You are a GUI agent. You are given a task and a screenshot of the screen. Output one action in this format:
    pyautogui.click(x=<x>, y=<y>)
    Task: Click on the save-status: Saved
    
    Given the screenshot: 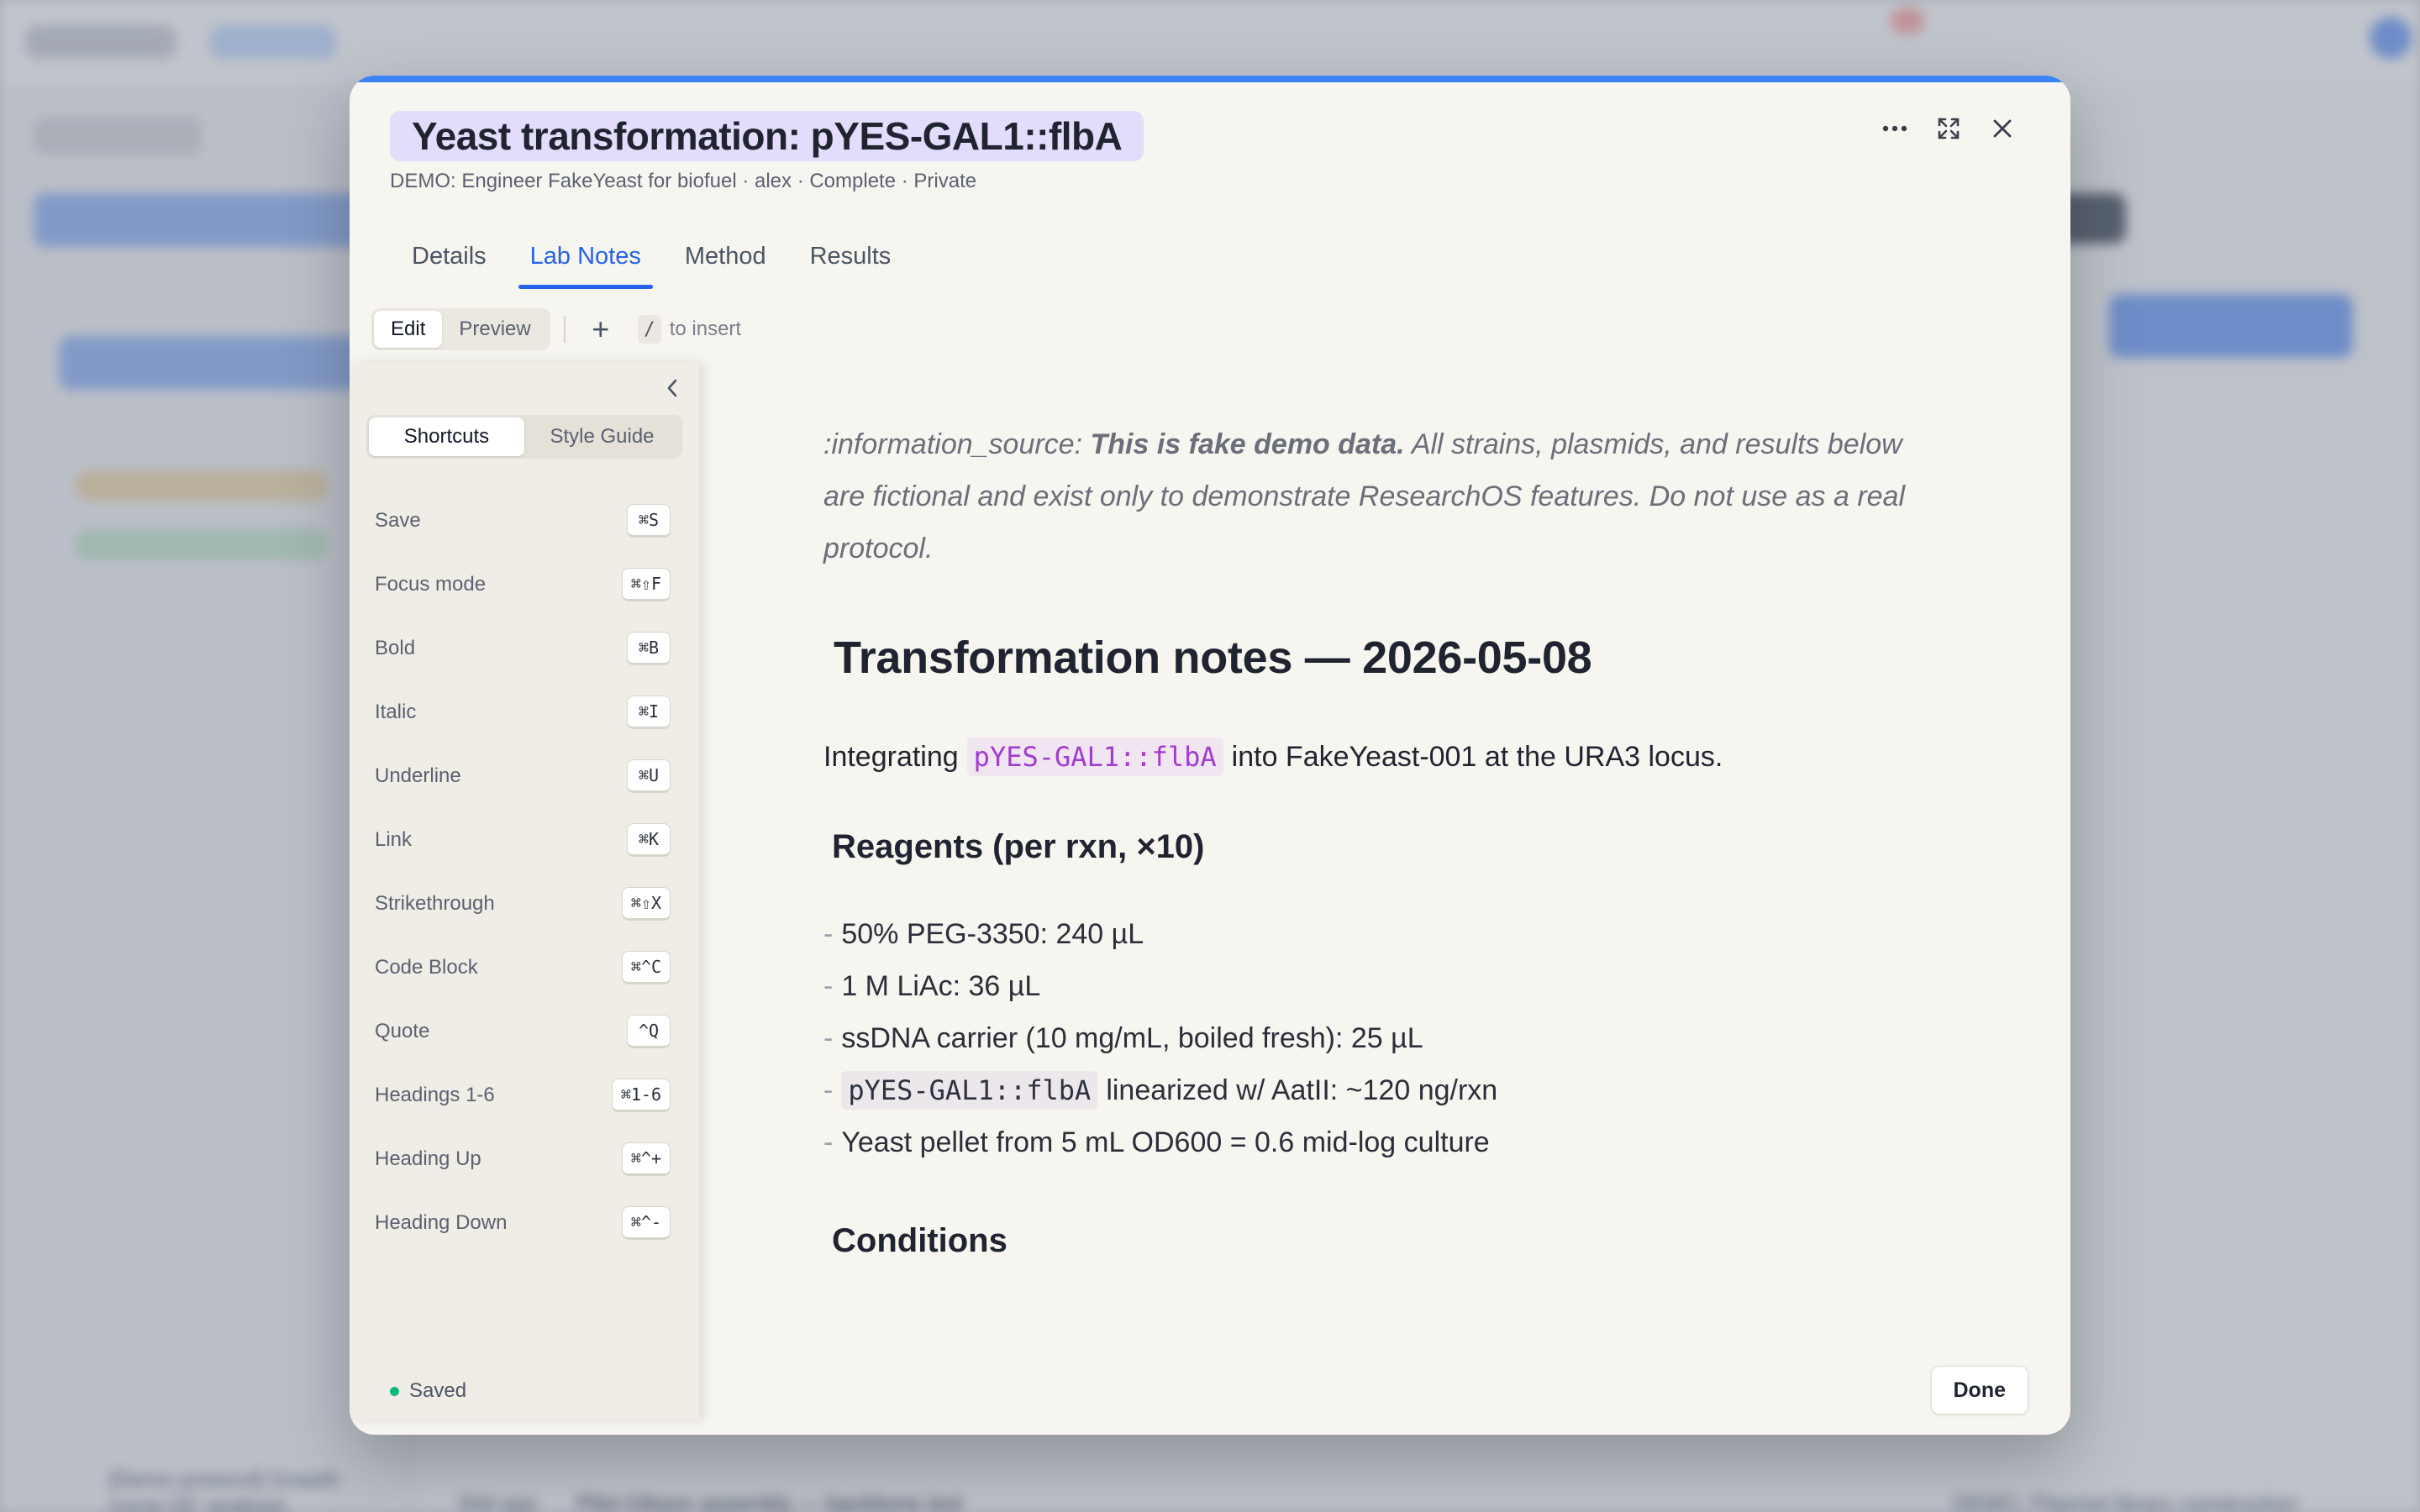 What is the action you would take?
    pyautogui.click(x=428, y=1391)
    